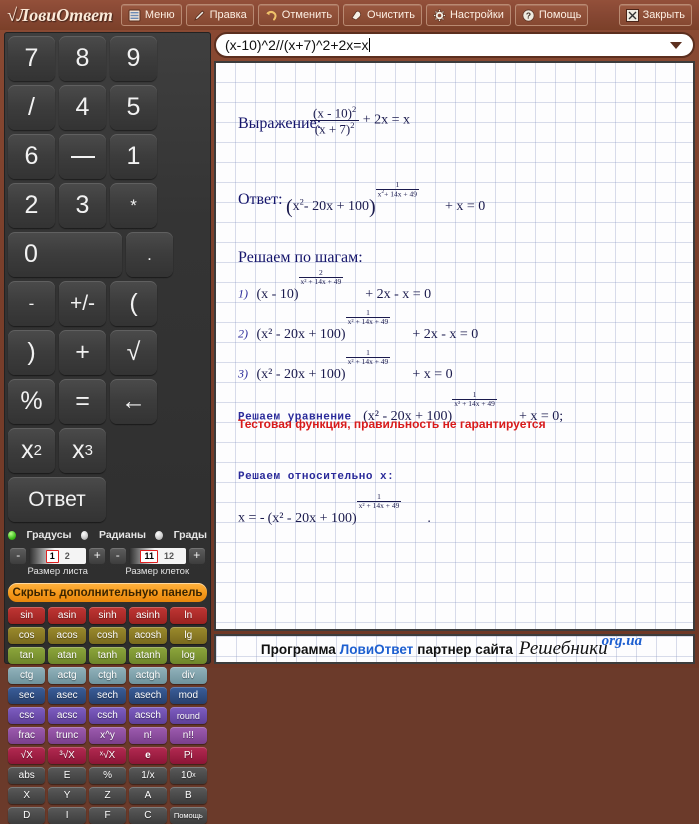 The image size is (699, 824). Describe the element at coordinates (27, 715) in the screenshot. I see `fn-csc: csc` at that location.